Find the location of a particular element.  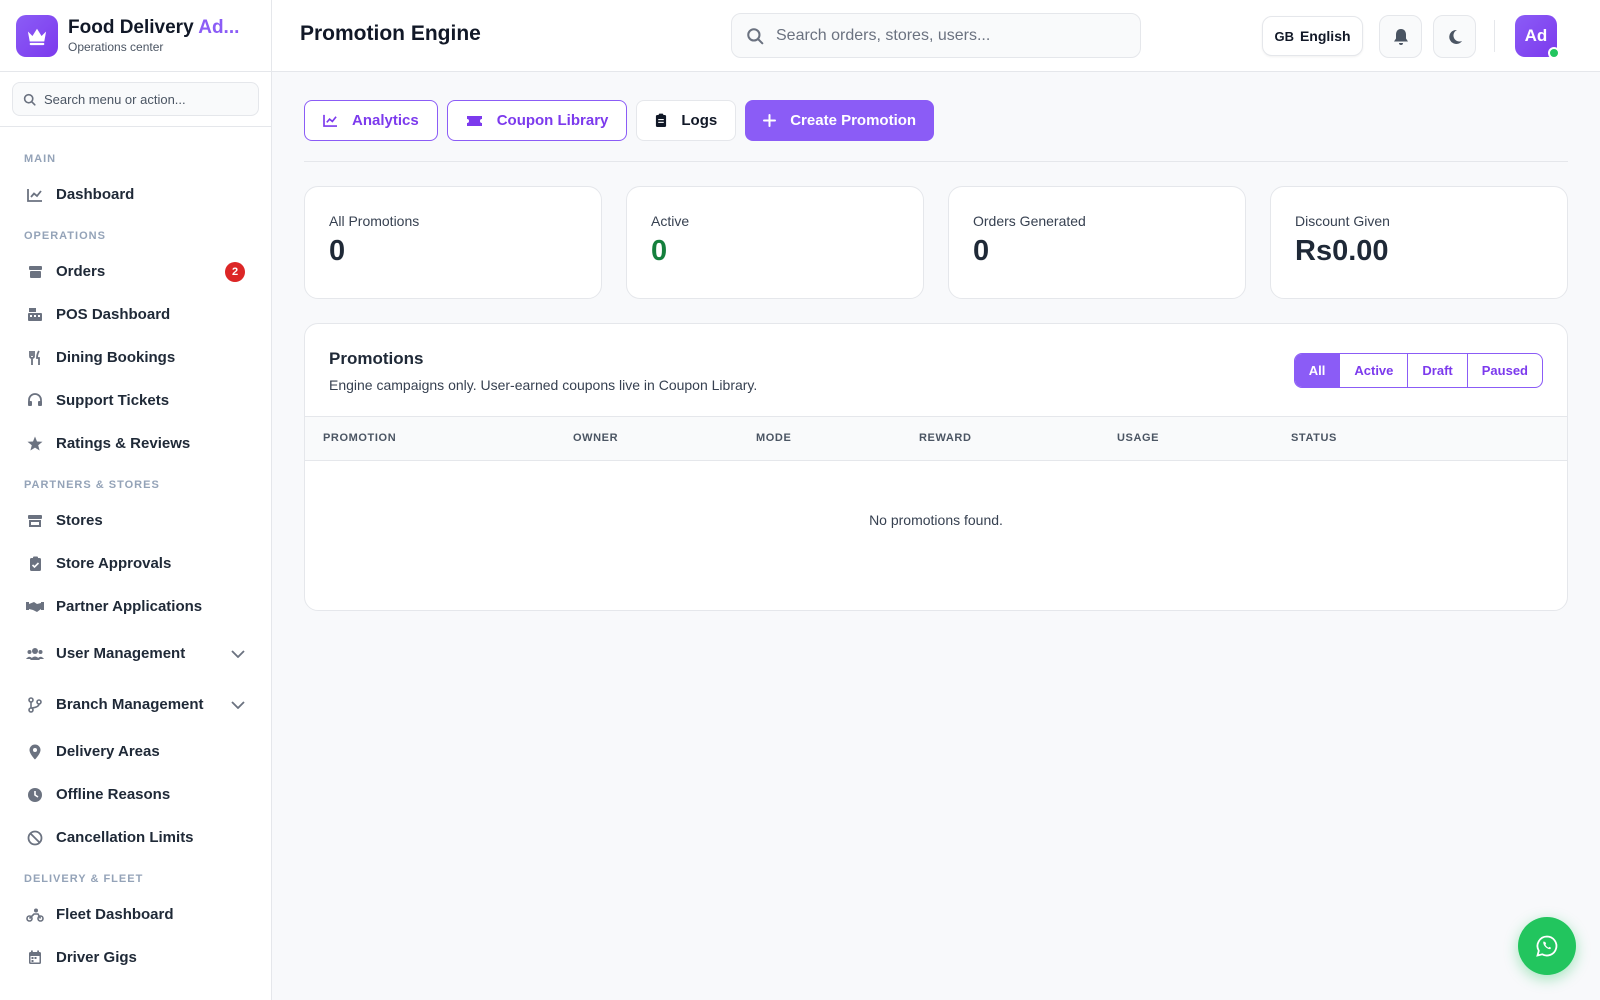

column-header-reward: REWARD is located at coordinates (945, 438).